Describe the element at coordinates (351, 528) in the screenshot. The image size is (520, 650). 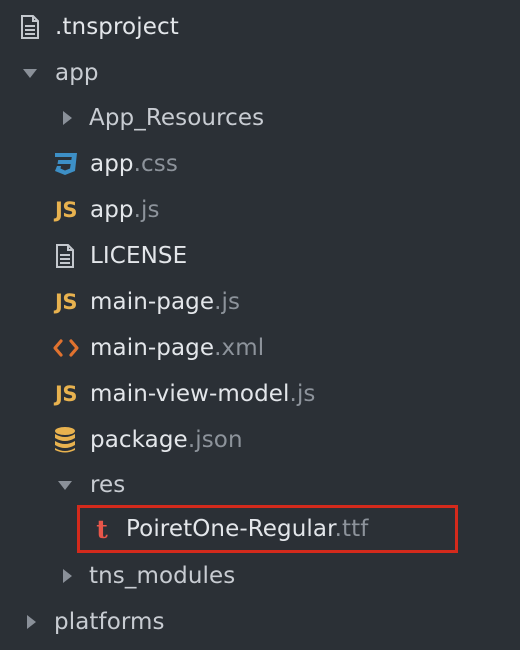
I see `file-extension: .ttf` at that location.